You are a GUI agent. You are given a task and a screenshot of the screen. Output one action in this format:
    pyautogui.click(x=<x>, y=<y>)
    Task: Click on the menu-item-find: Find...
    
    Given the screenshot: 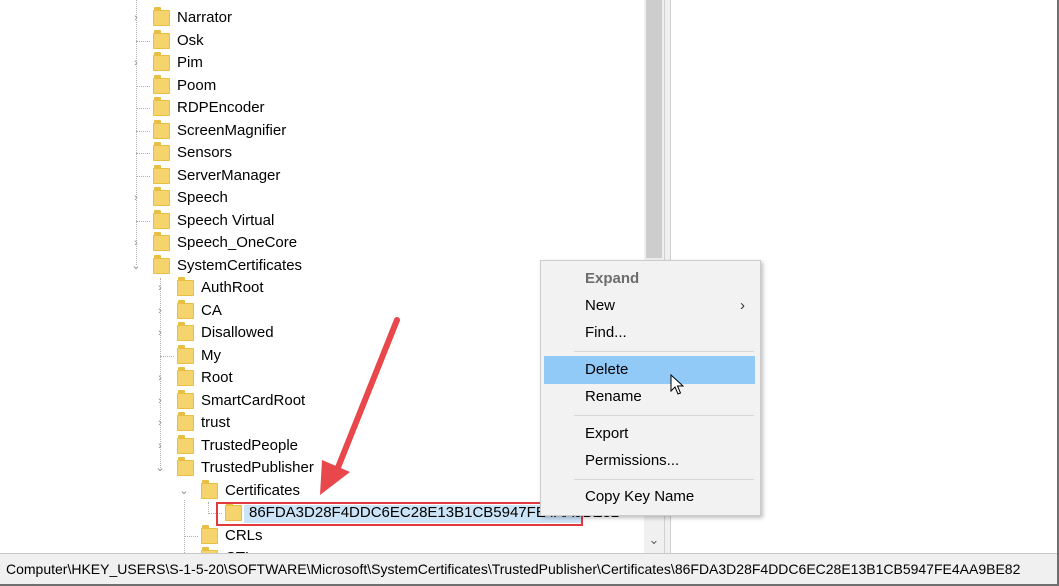 What is the action you would take?
    pyautogui.click(x=649, y=333)
    